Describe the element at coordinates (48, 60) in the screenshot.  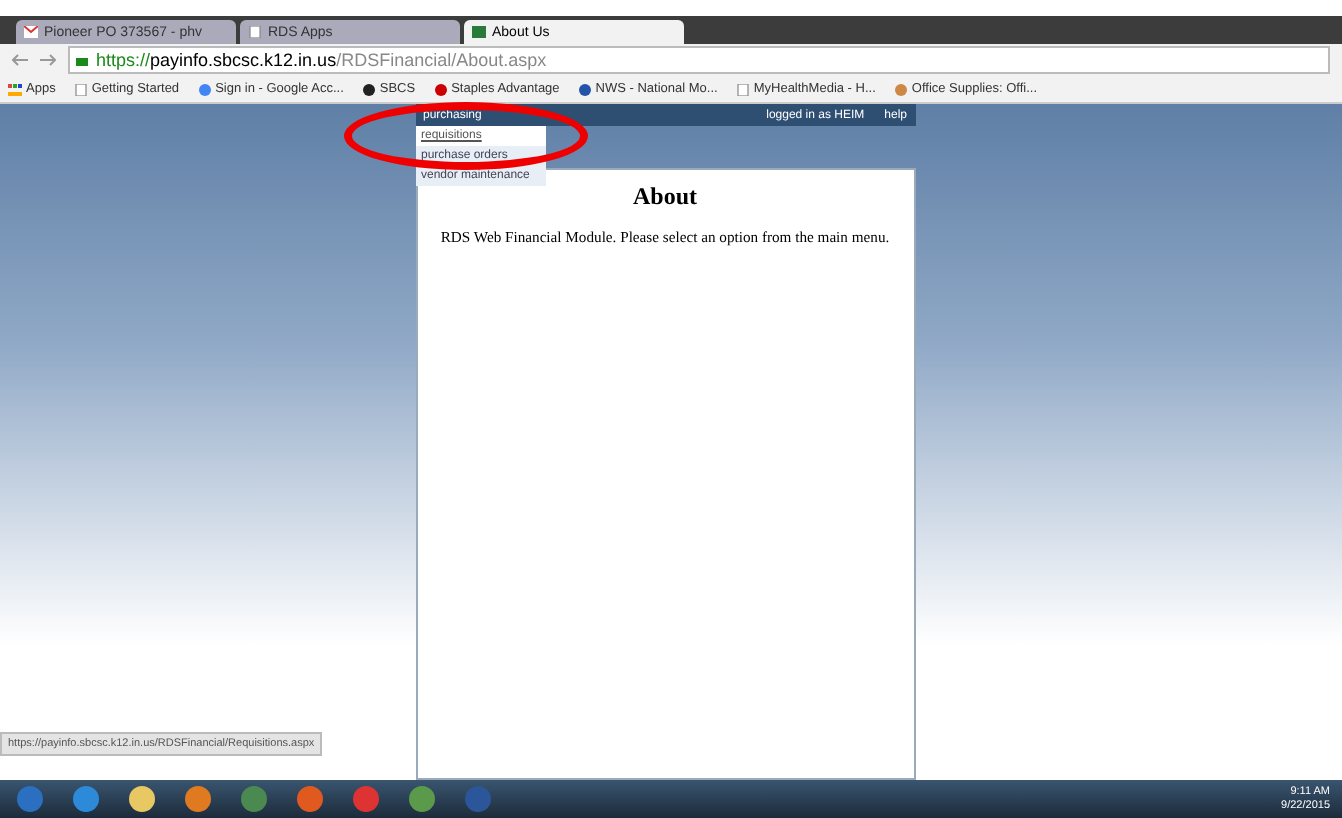
I see `forward-icon` at that location.